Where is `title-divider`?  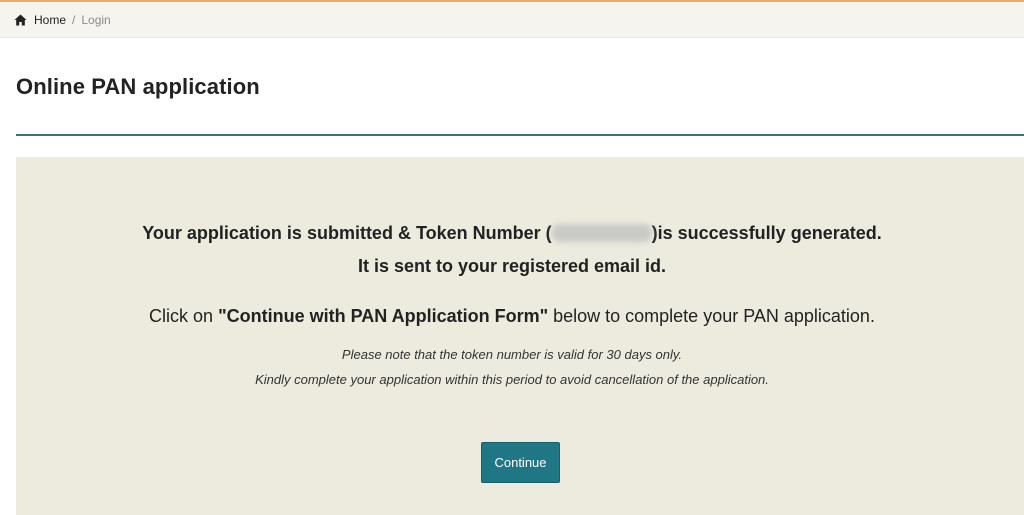 title-divider is located at coordinates (520, 135).